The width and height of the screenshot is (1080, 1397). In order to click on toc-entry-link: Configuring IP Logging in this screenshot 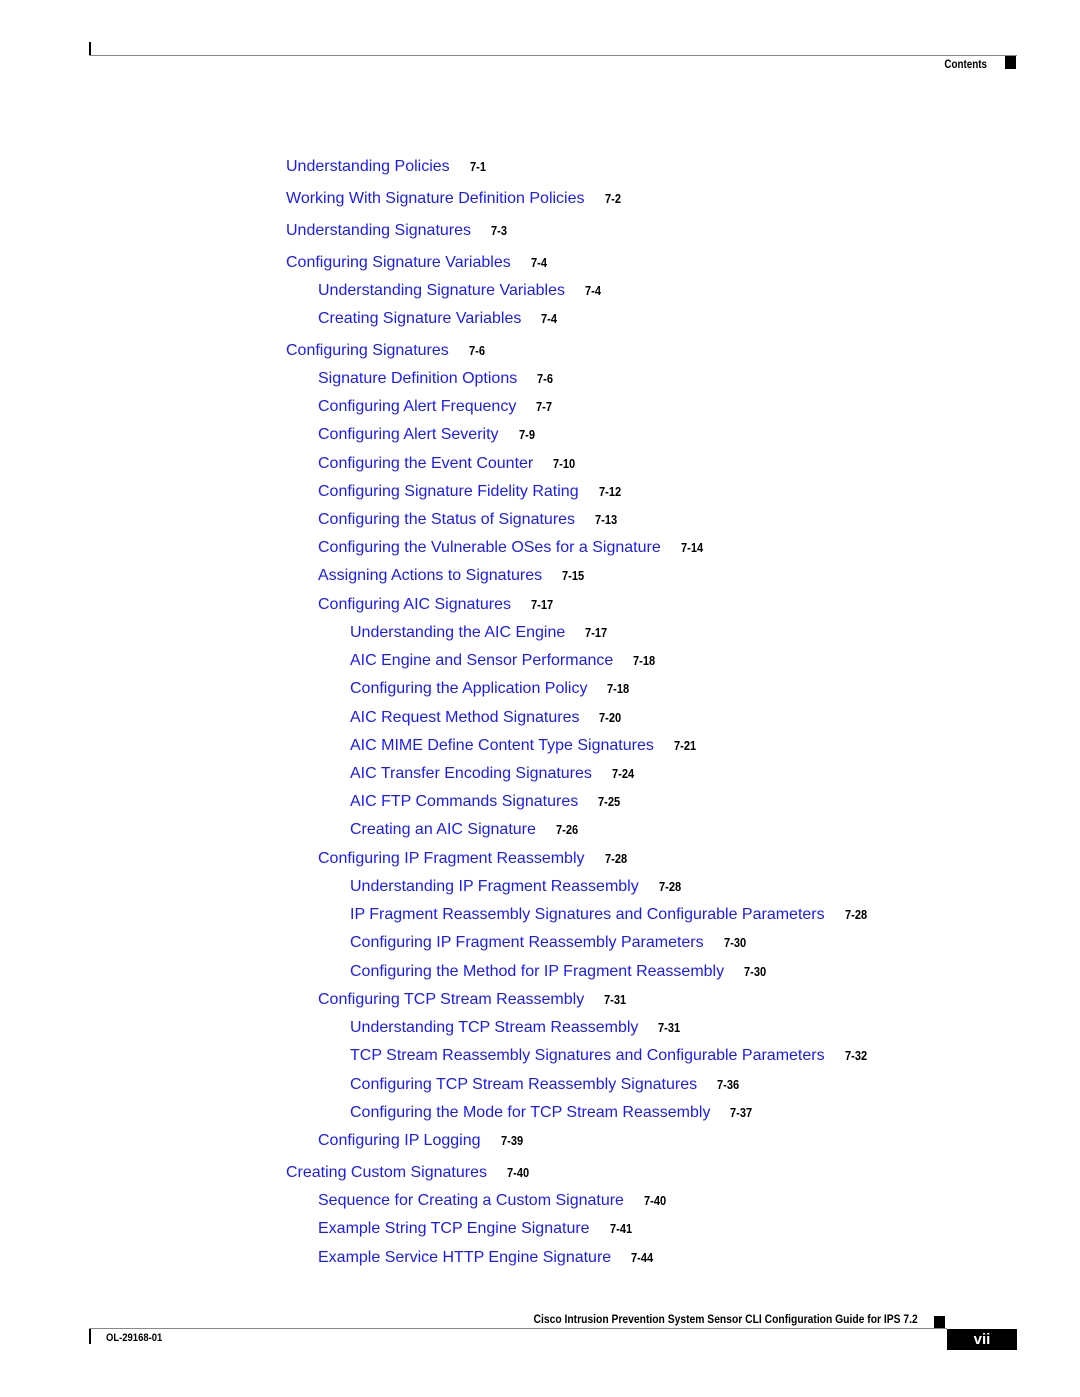, I will do `click(399, 1140)`.